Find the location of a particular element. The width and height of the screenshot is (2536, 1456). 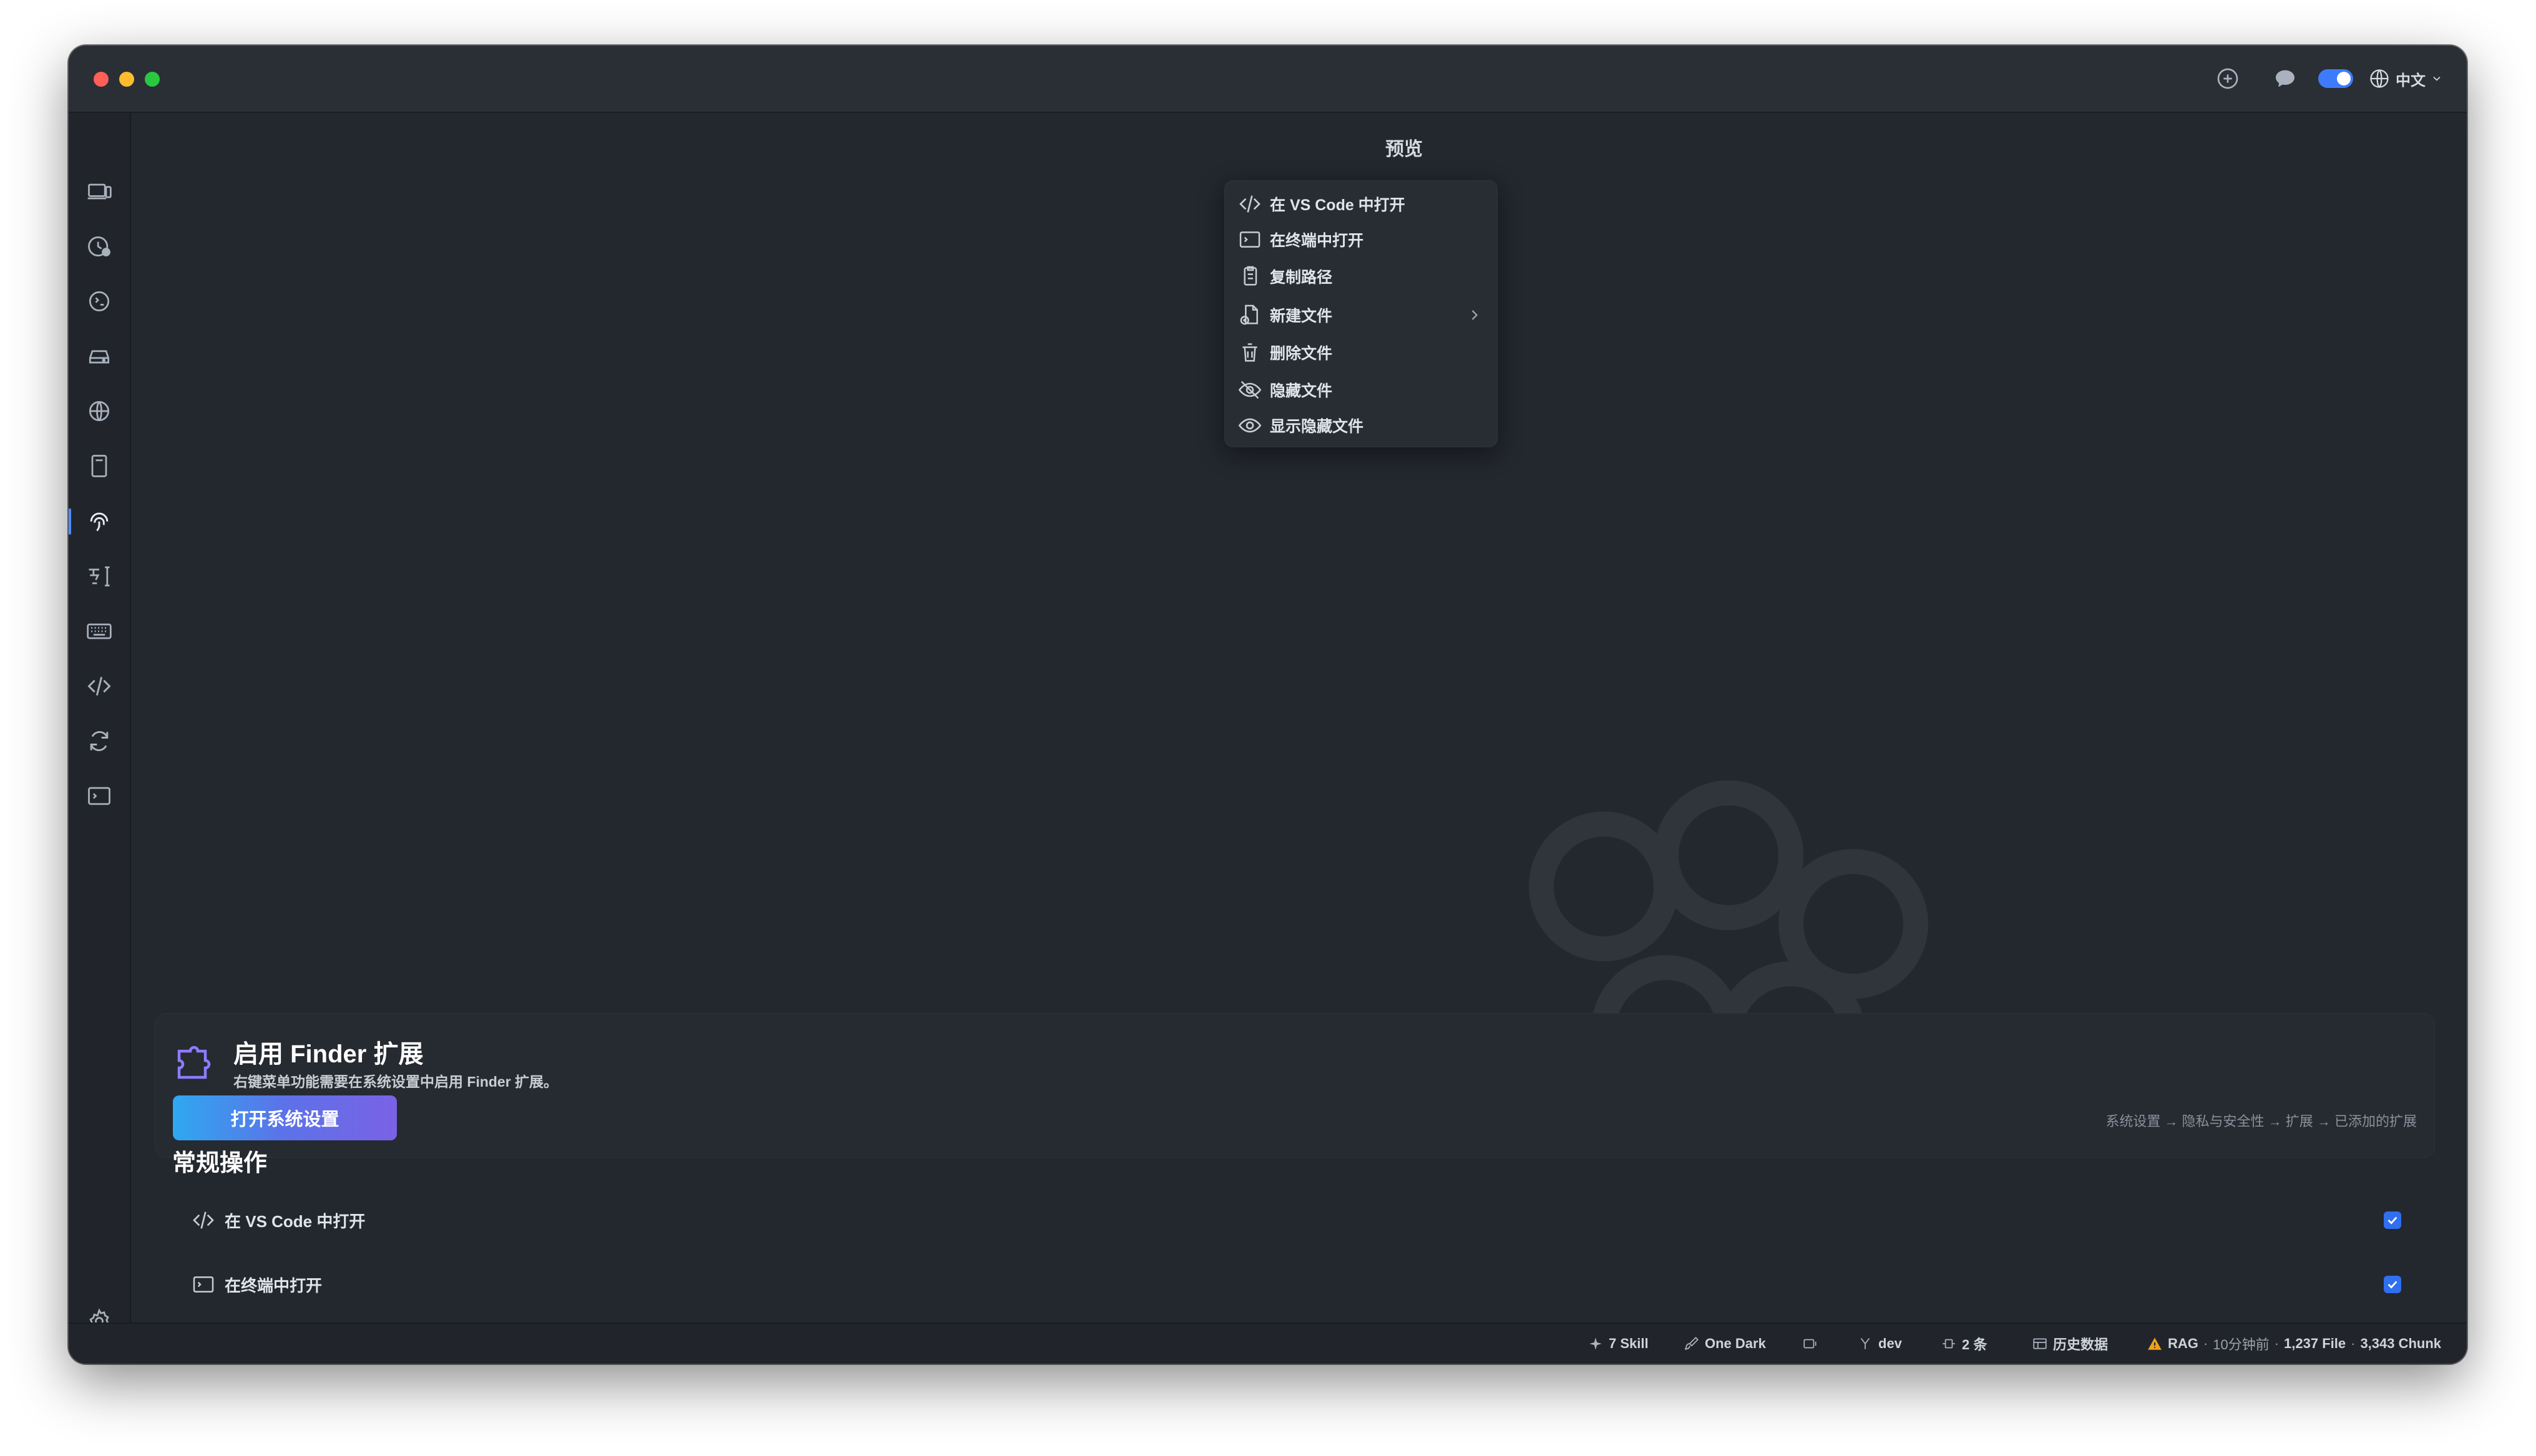

status-rag-label: RAG is located at coordinates (2183, 1343).